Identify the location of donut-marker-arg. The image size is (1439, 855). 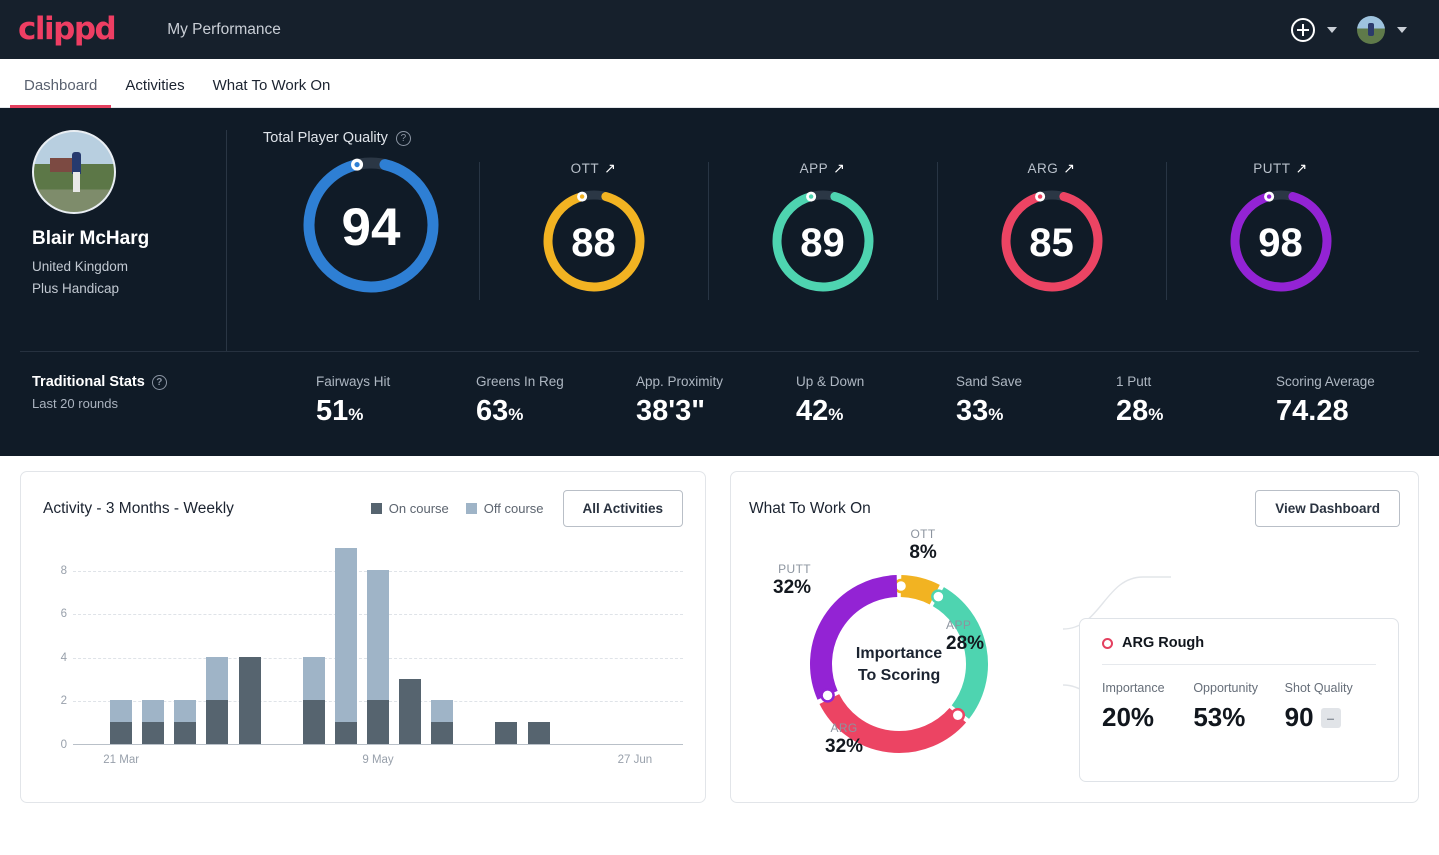
(958, 715).